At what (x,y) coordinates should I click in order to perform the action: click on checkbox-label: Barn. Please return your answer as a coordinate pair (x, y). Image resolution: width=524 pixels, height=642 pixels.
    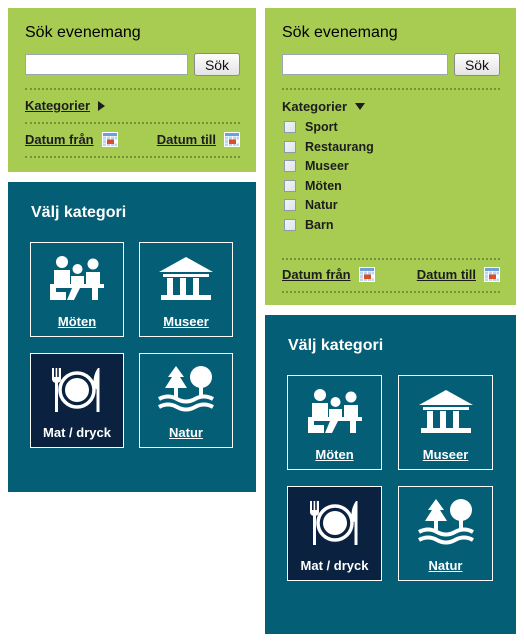
    Looking at the image, I should click on (319, 224).